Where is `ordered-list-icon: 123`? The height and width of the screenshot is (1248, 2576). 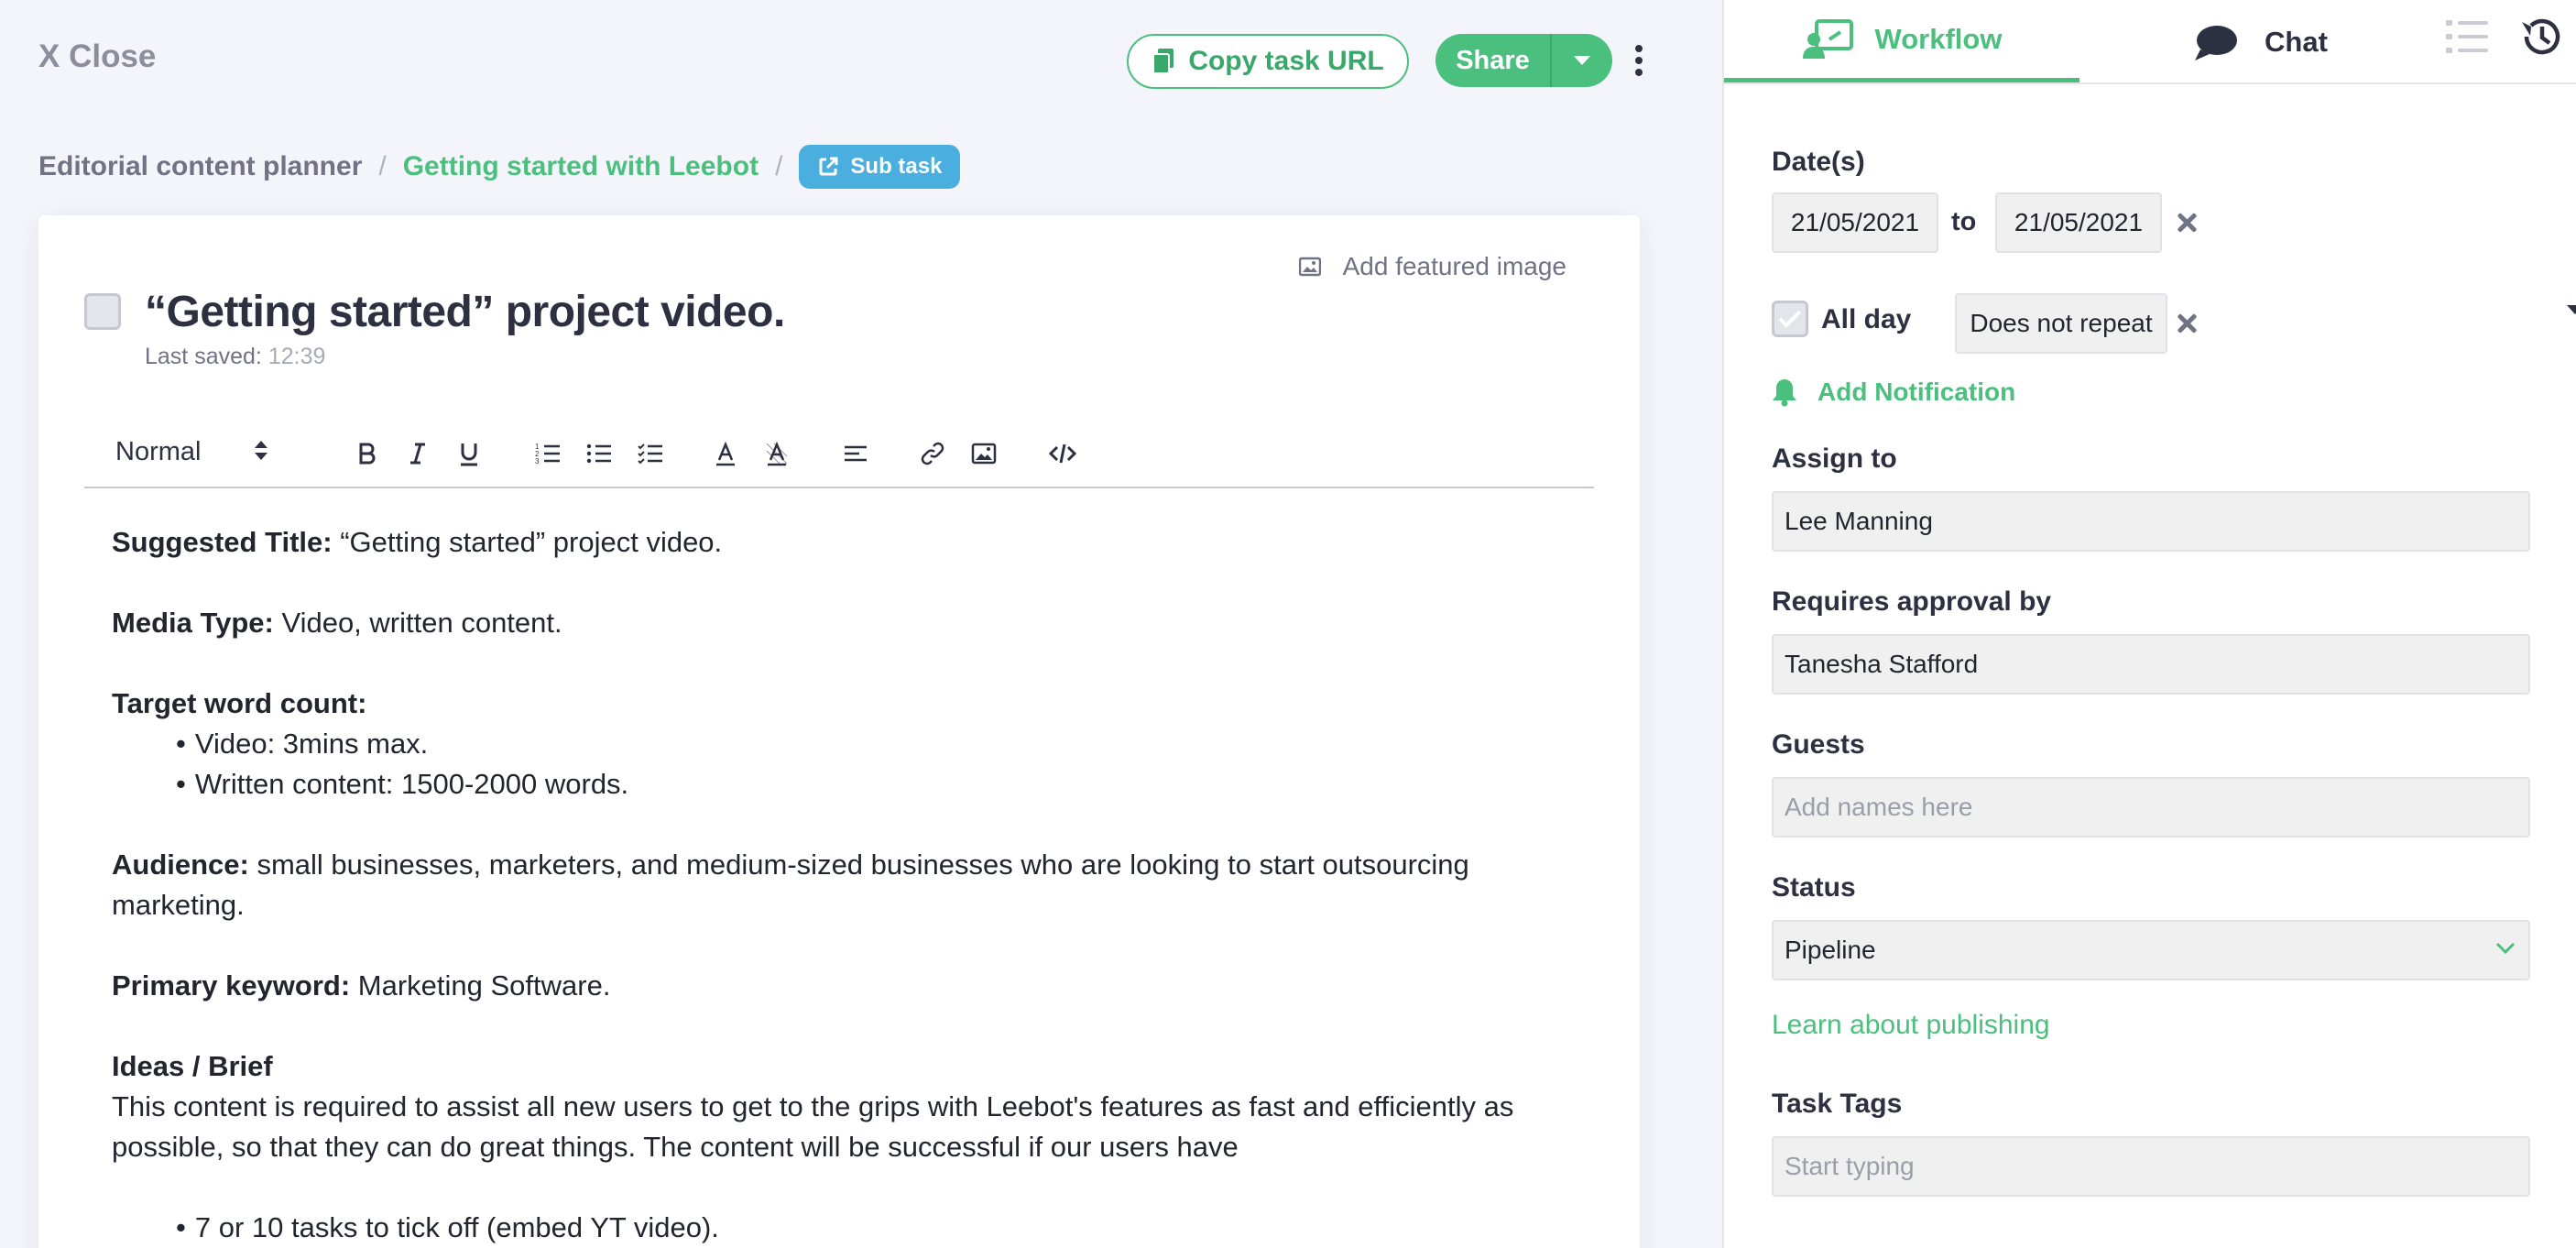
ordered-list-icon: 123 is located at coordinates (547, 453).